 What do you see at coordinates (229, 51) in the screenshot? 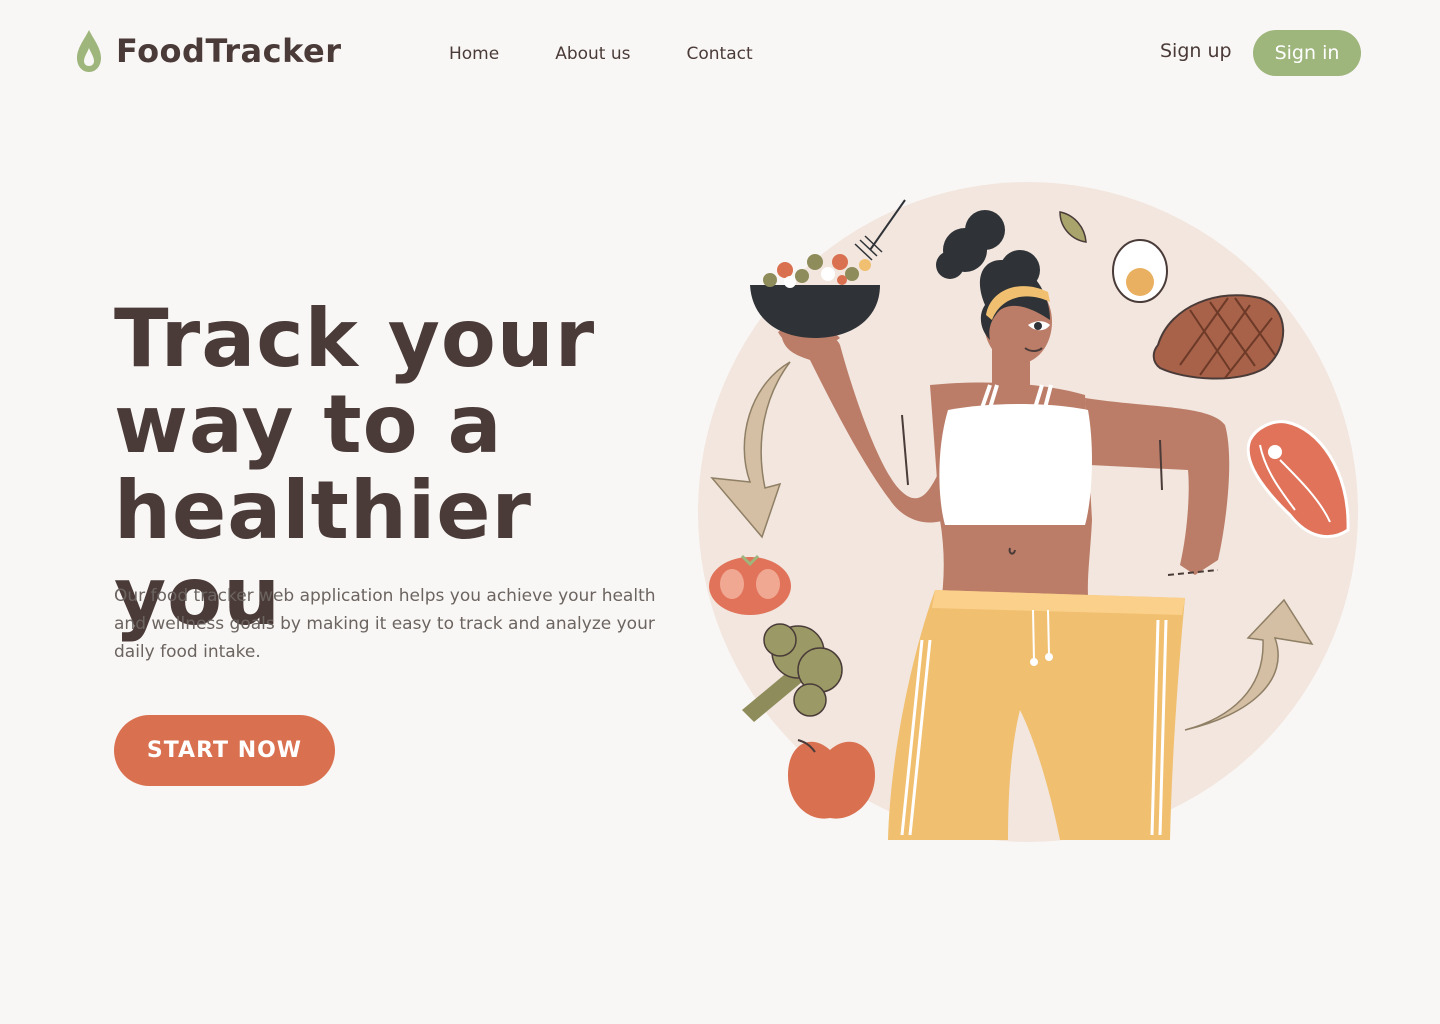
I see `brand-name: FoodTracker` at bounding box center [229, 51].